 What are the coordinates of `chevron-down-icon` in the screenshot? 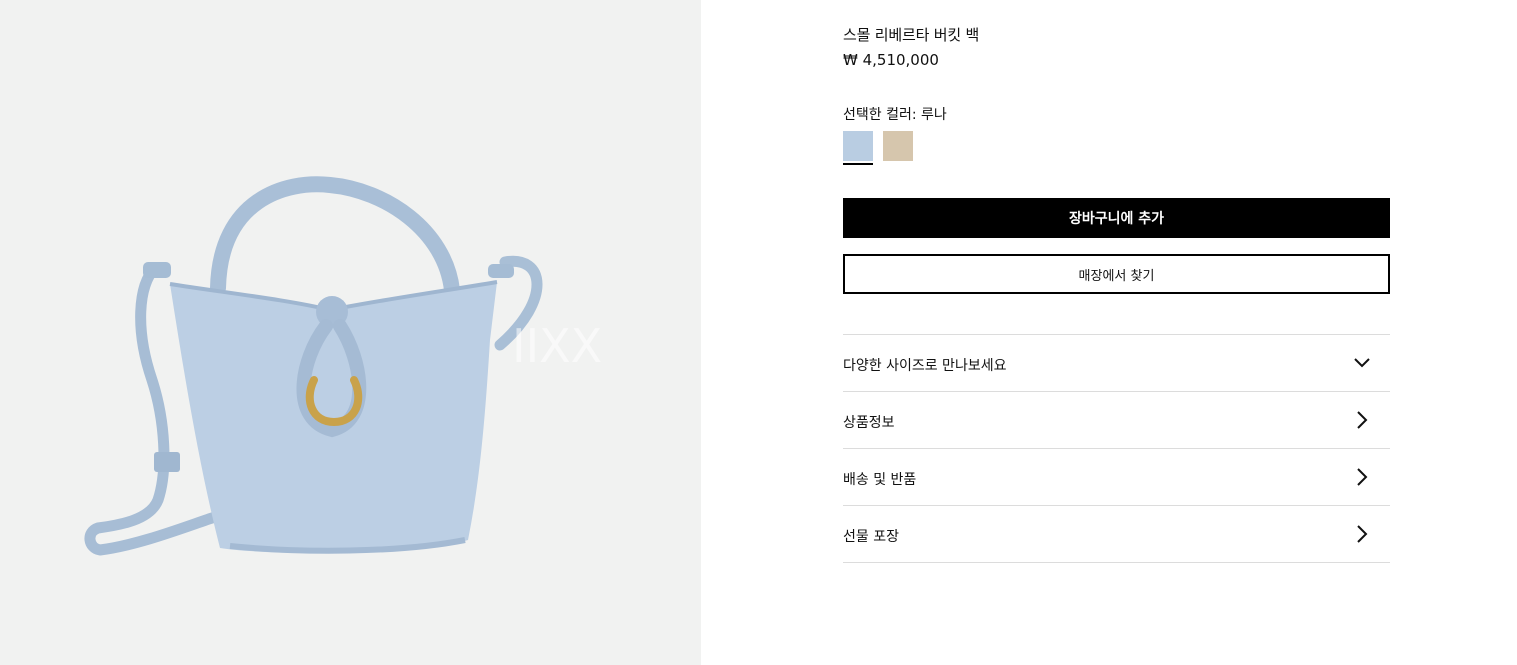 It's located at (1362, 363).